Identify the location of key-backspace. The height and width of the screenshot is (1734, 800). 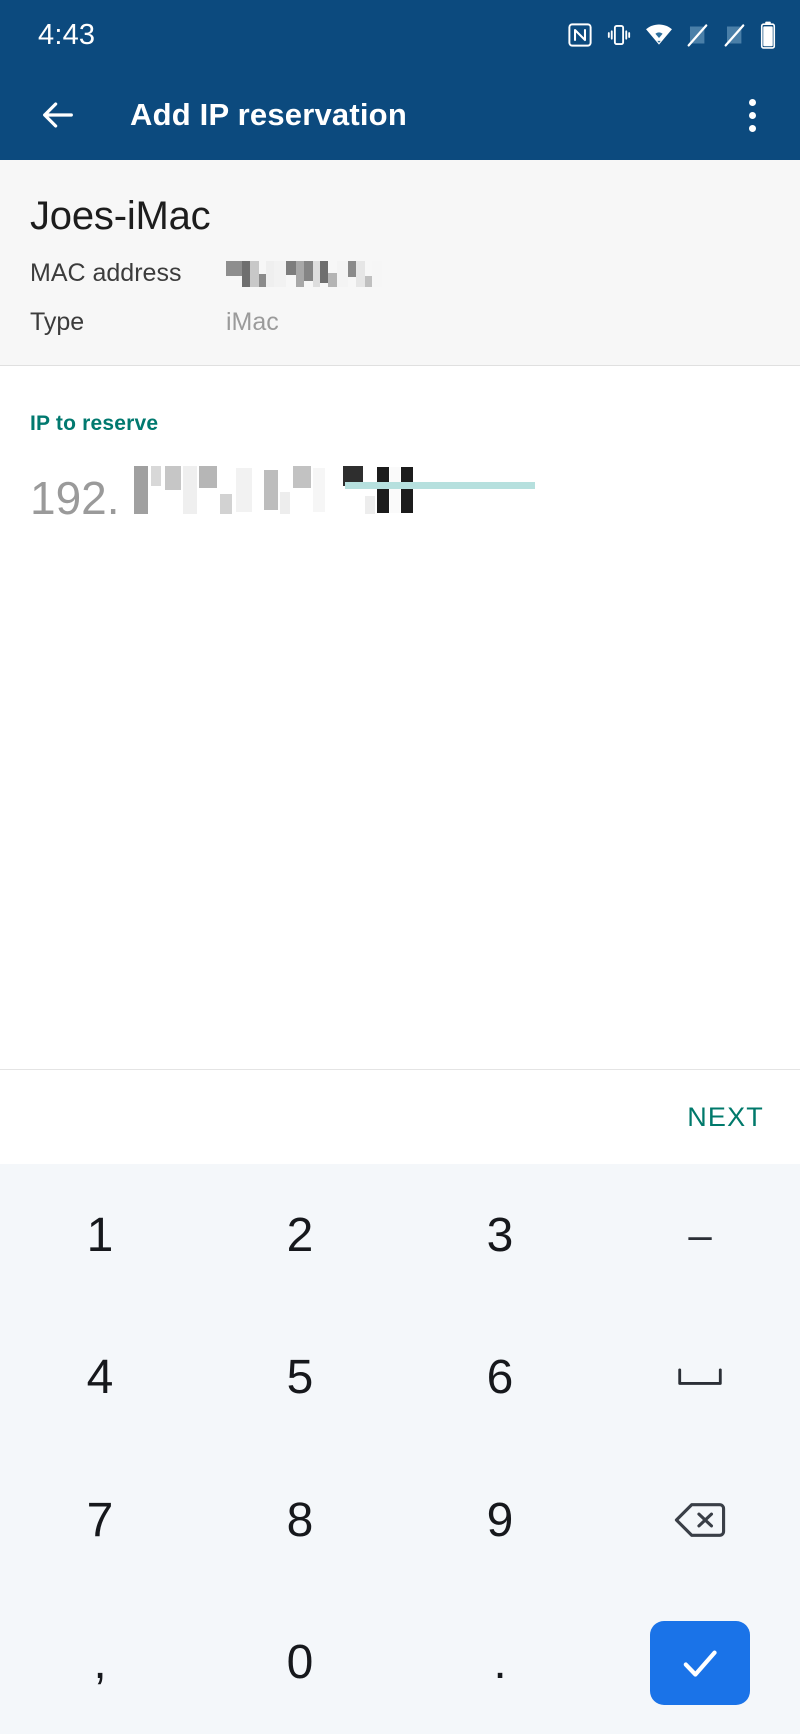
(700, 1520).